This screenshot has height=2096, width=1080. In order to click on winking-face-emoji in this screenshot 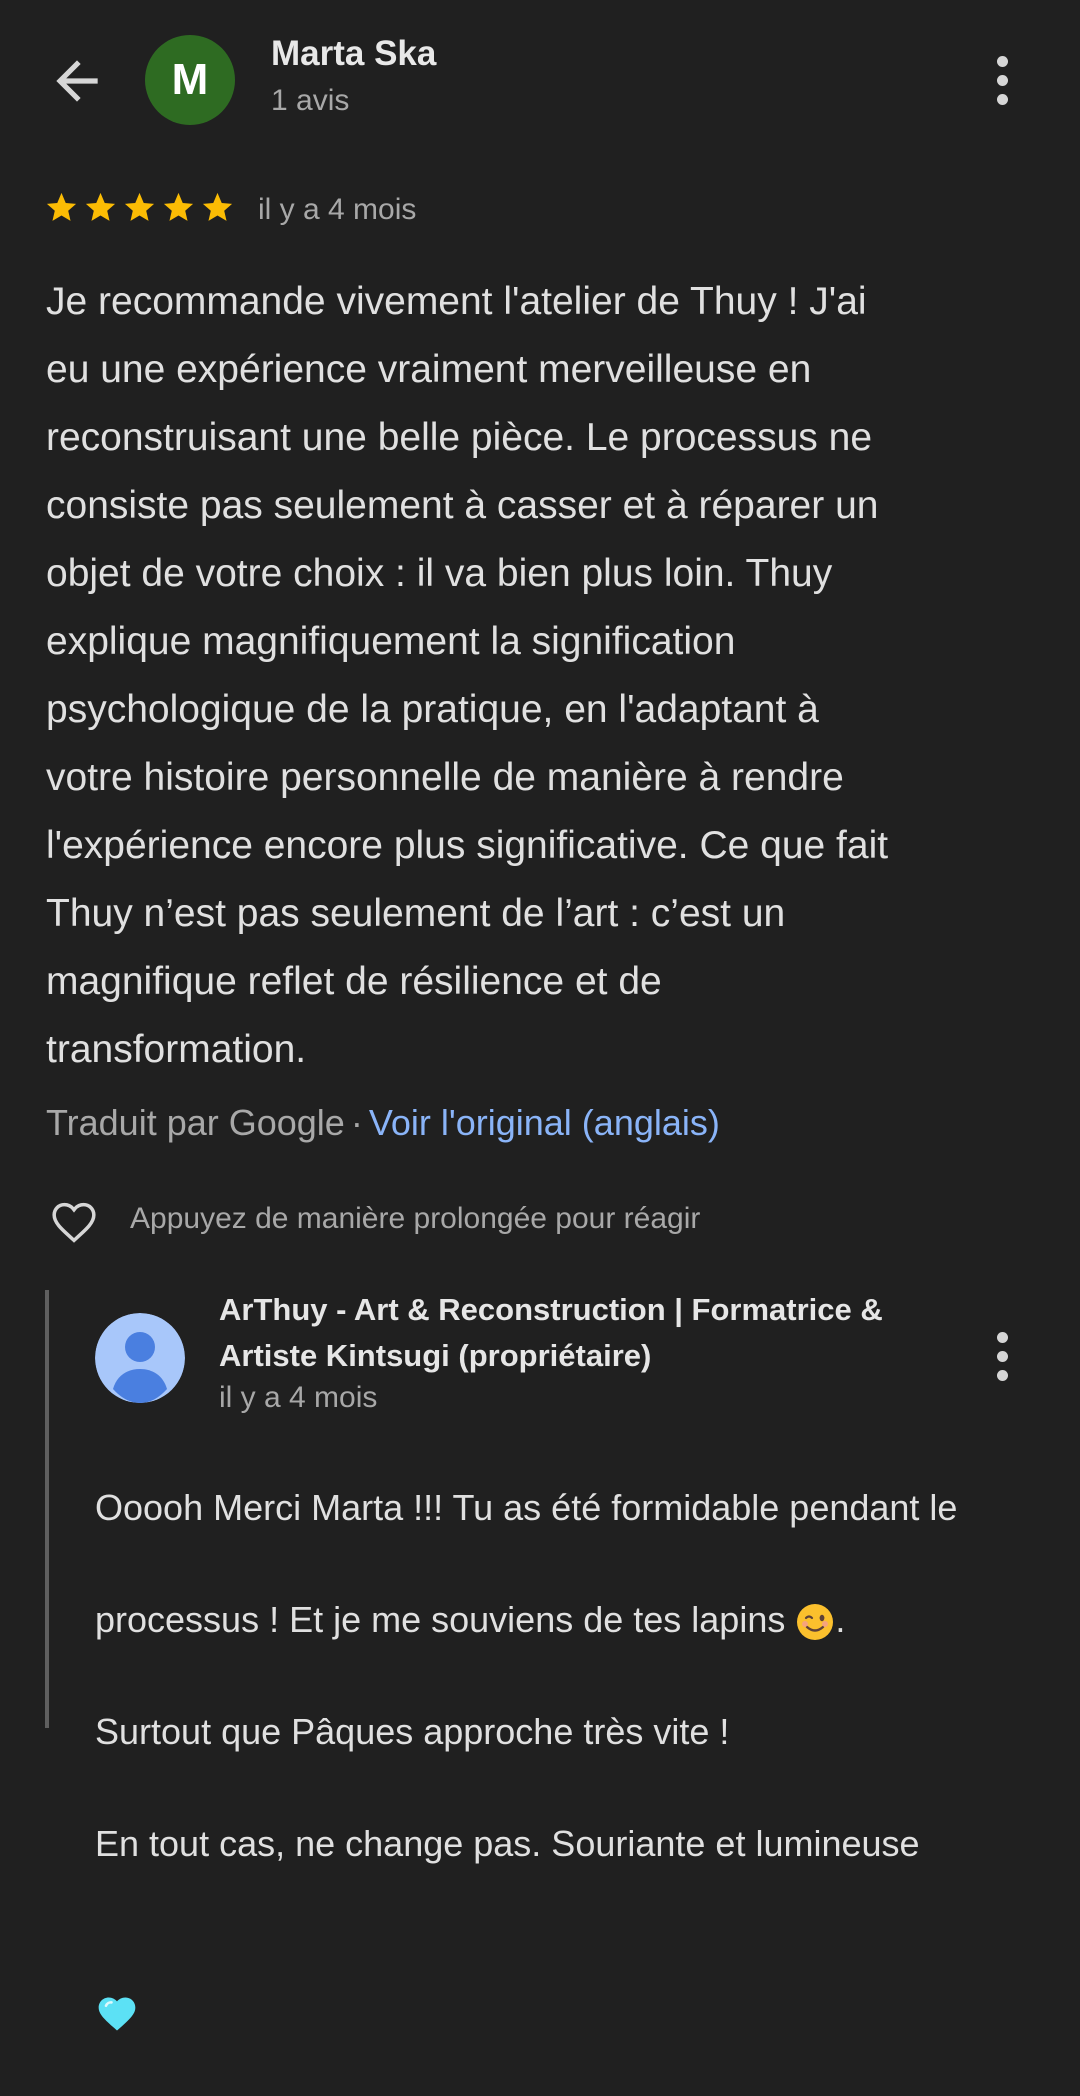, I will do `click(815, 1622)`.